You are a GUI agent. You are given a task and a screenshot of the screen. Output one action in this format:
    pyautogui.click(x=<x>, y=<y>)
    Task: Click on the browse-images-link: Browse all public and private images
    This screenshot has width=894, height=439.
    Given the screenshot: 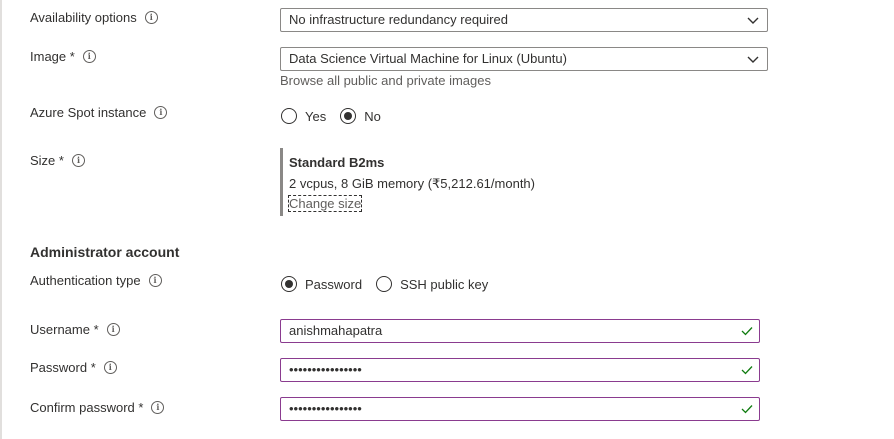 What is the action you would take?
    pyautogui.click(x=385, y=80)
    